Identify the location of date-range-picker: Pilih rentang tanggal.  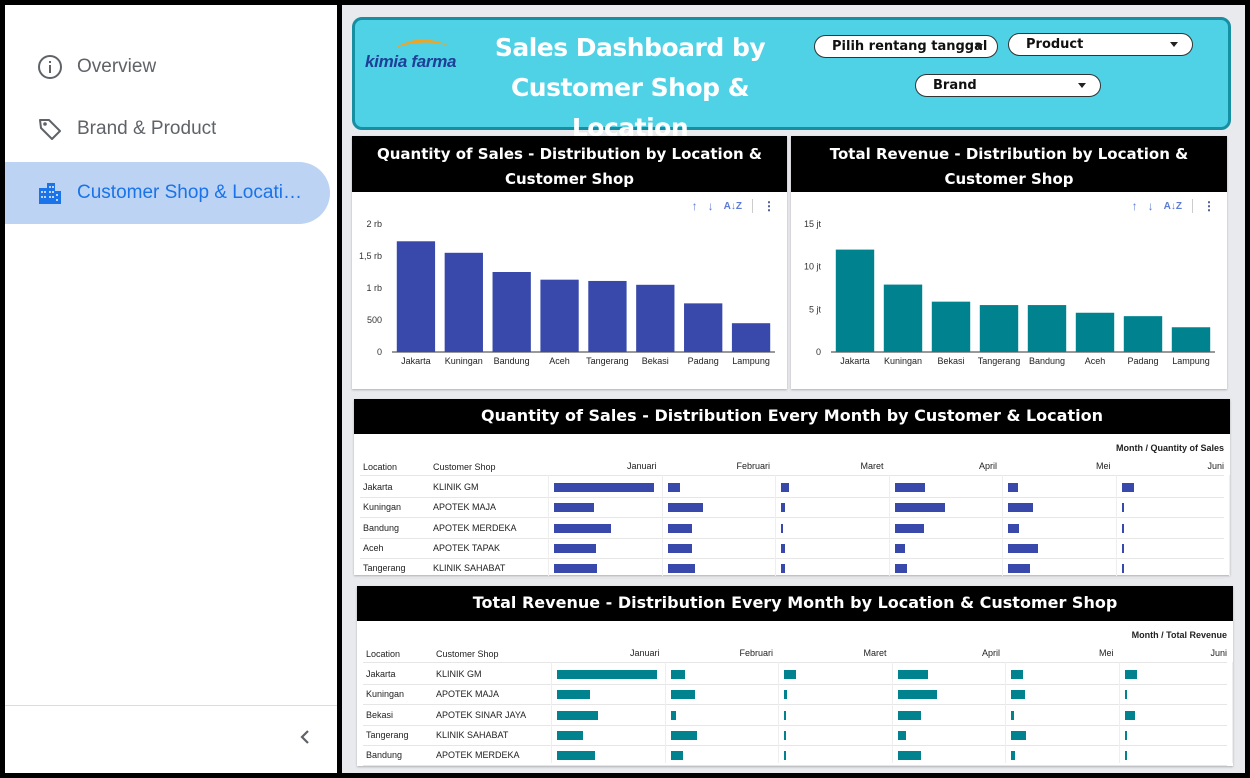
(906, 46).